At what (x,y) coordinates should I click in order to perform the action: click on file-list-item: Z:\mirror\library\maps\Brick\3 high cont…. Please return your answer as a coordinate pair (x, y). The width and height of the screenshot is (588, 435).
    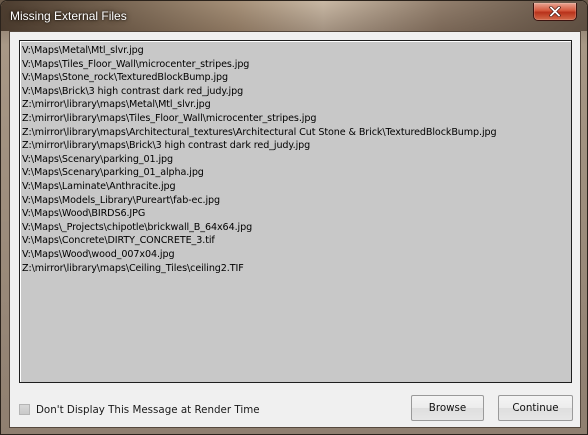
    Looking at the image, I should click on (296, 146).